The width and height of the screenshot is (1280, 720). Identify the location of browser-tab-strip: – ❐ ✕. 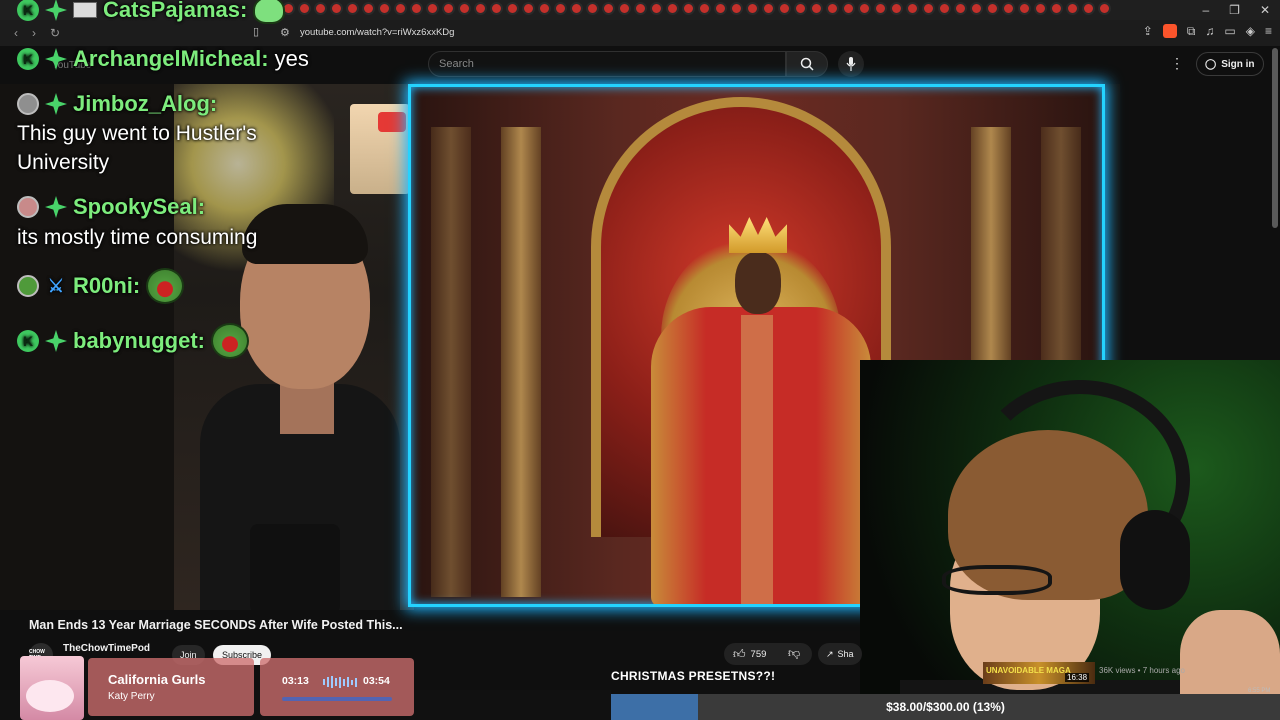
(640, 10).